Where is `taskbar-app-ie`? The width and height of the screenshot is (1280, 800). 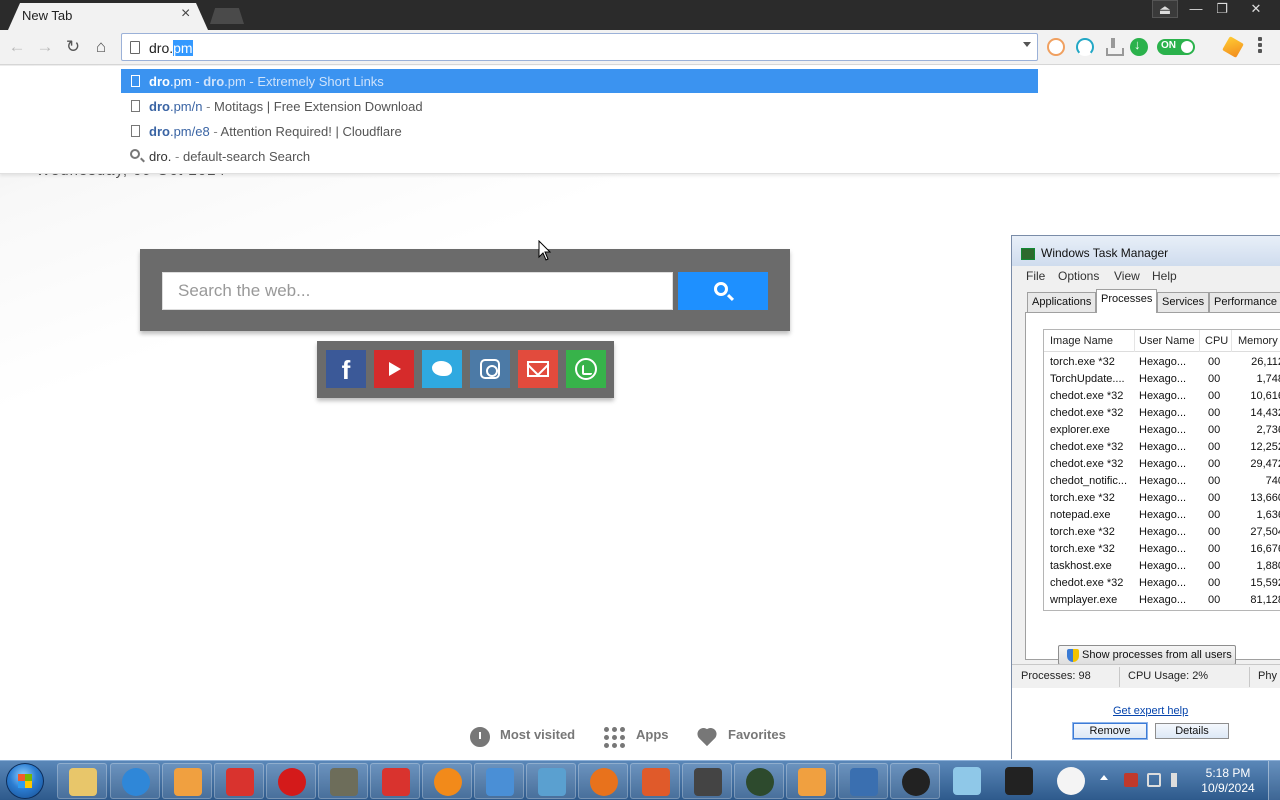
taskbar-app-ie is located at coordinates (135, 781).